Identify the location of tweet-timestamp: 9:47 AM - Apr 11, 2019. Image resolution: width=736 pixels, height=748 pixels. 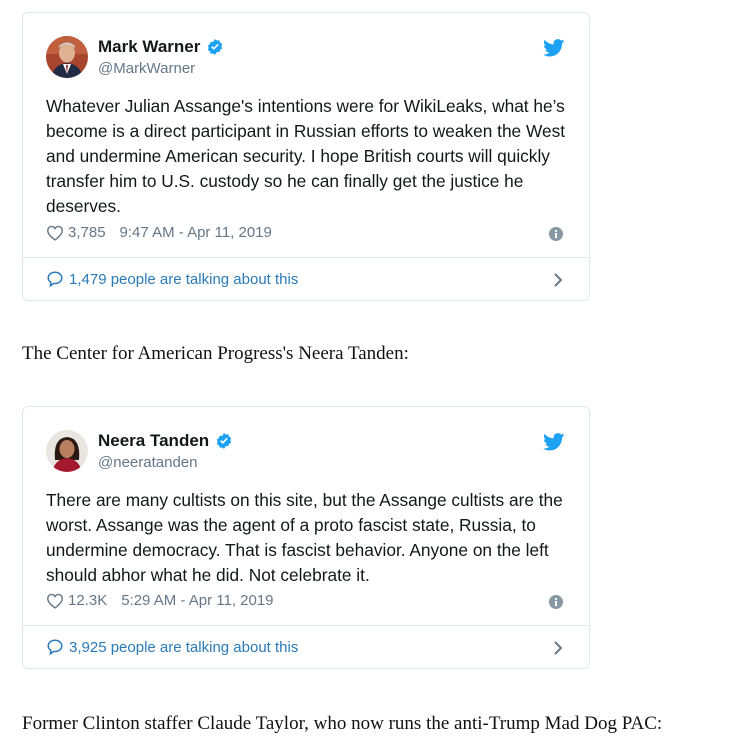
(196, 232).